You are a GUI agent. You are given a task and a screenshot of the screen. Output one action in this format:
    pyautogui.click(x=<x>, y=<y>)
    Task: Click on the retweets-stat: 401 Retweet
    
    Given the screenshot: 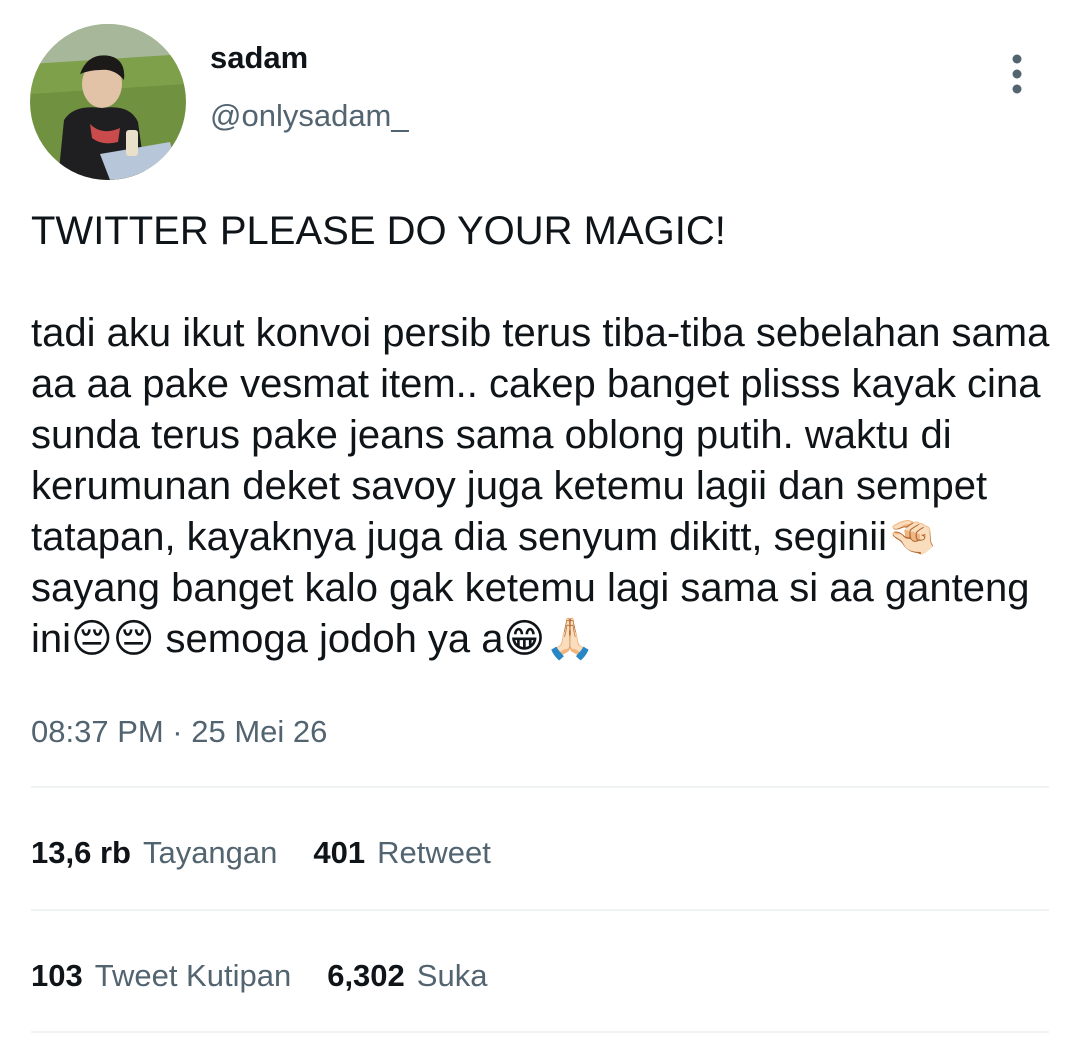 What is the action you would take?
    pyautogui.click(x=401, y=853)
    